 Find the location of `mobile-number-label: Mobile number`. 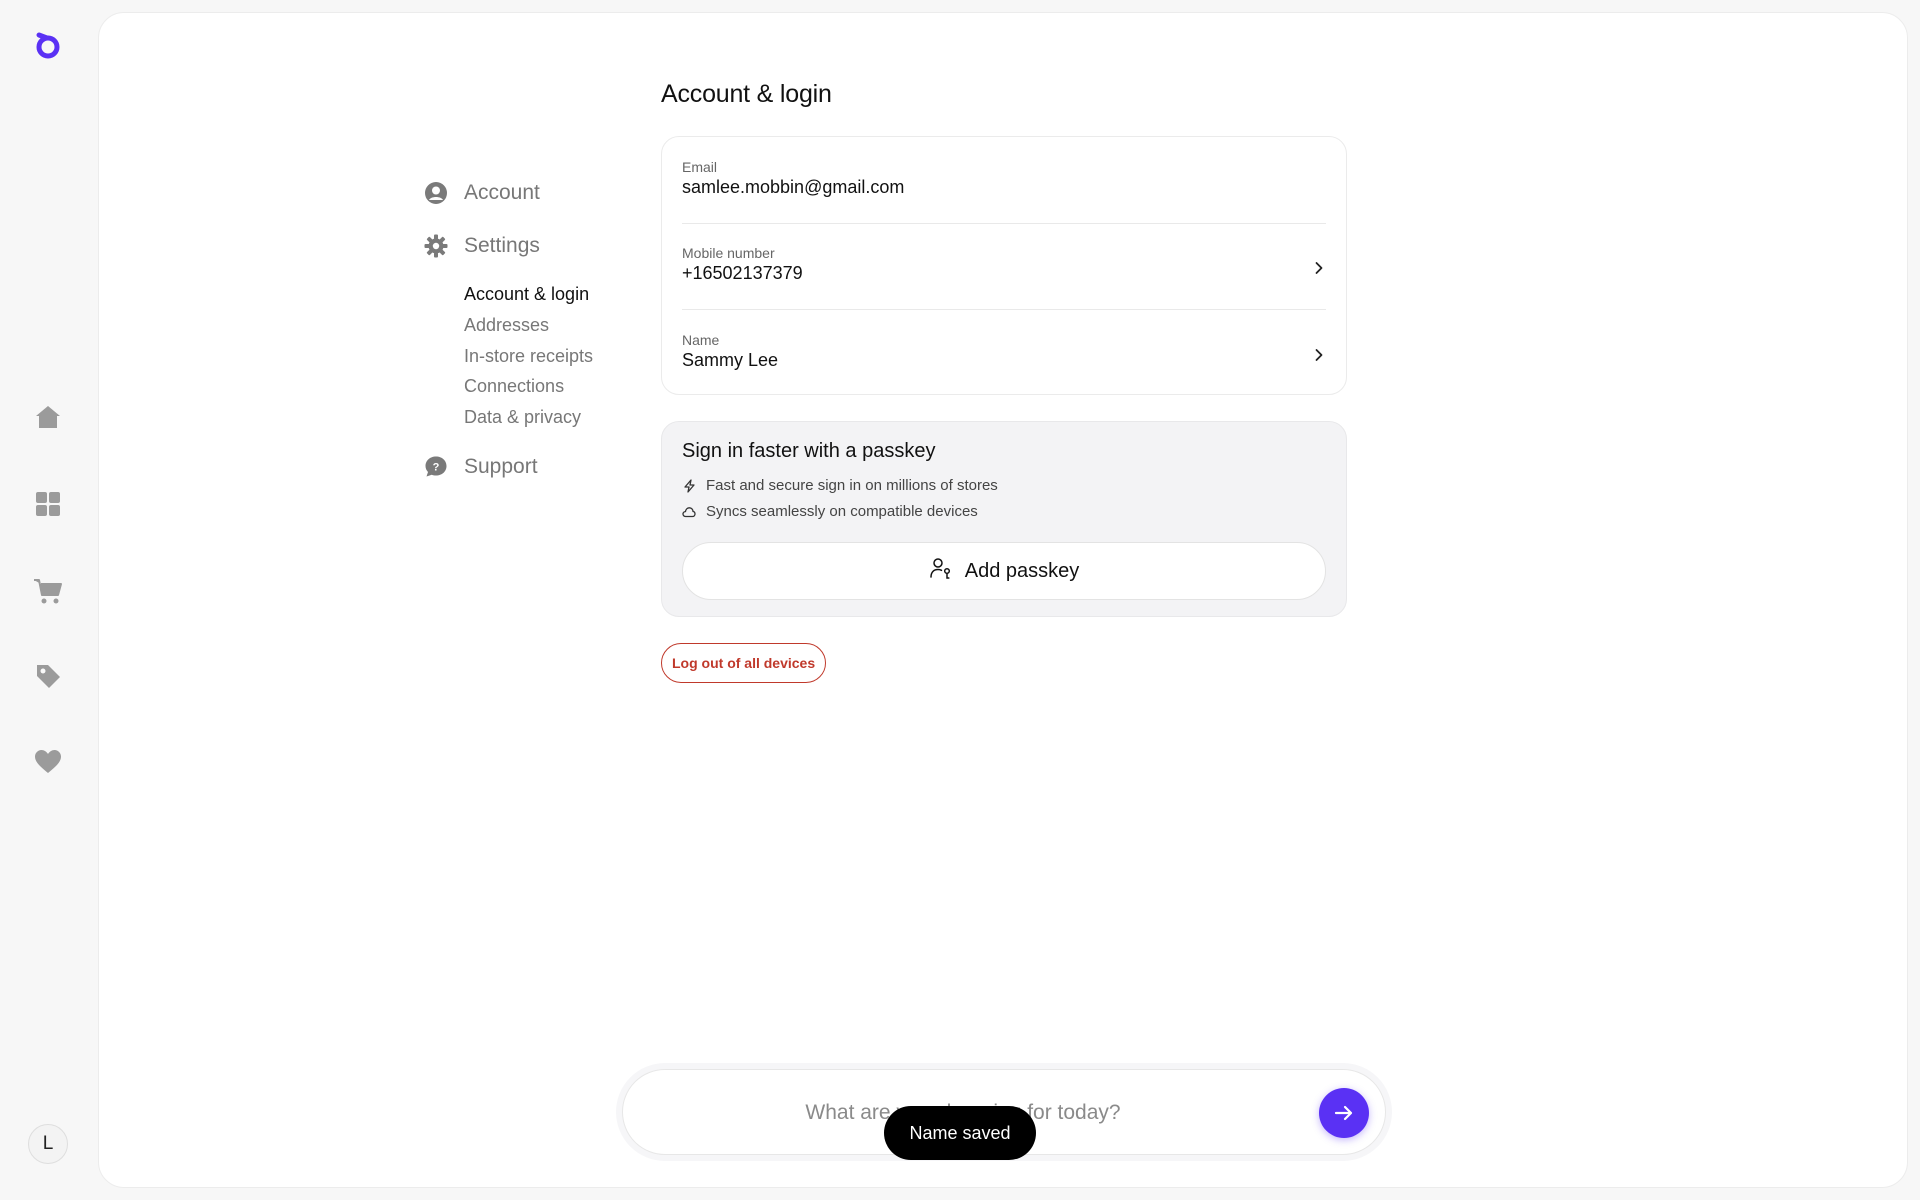

mobile-number-label: Mobile number is located at coordinates (728, 253).